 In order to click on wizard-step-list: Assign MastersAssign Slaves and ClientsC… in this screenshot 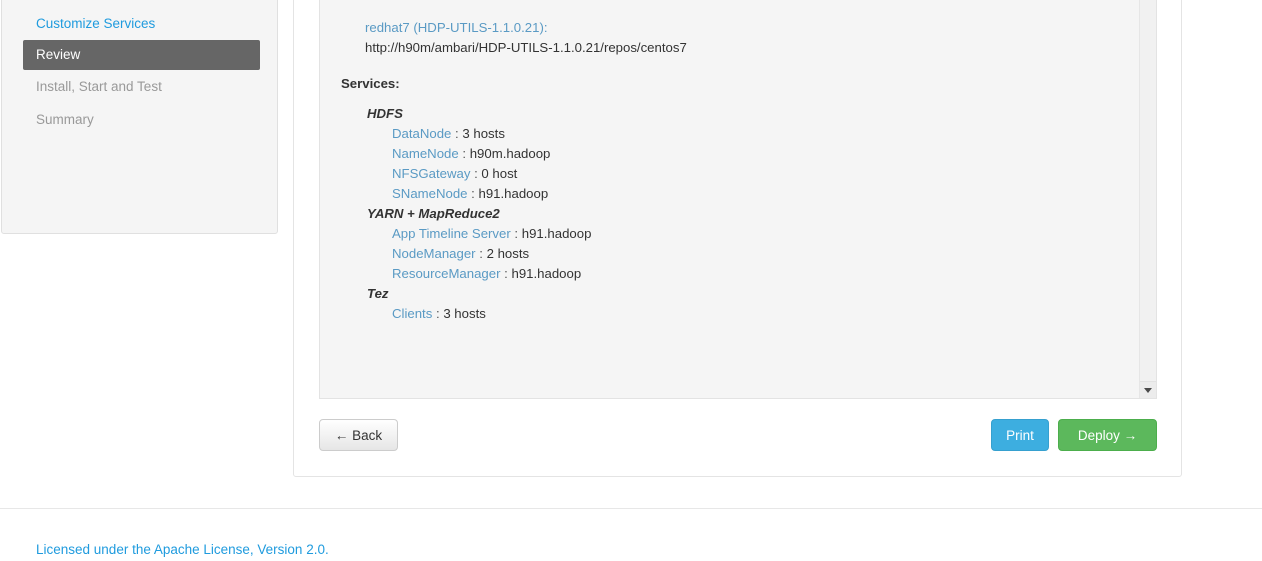, I will do `click(139, 68)`.